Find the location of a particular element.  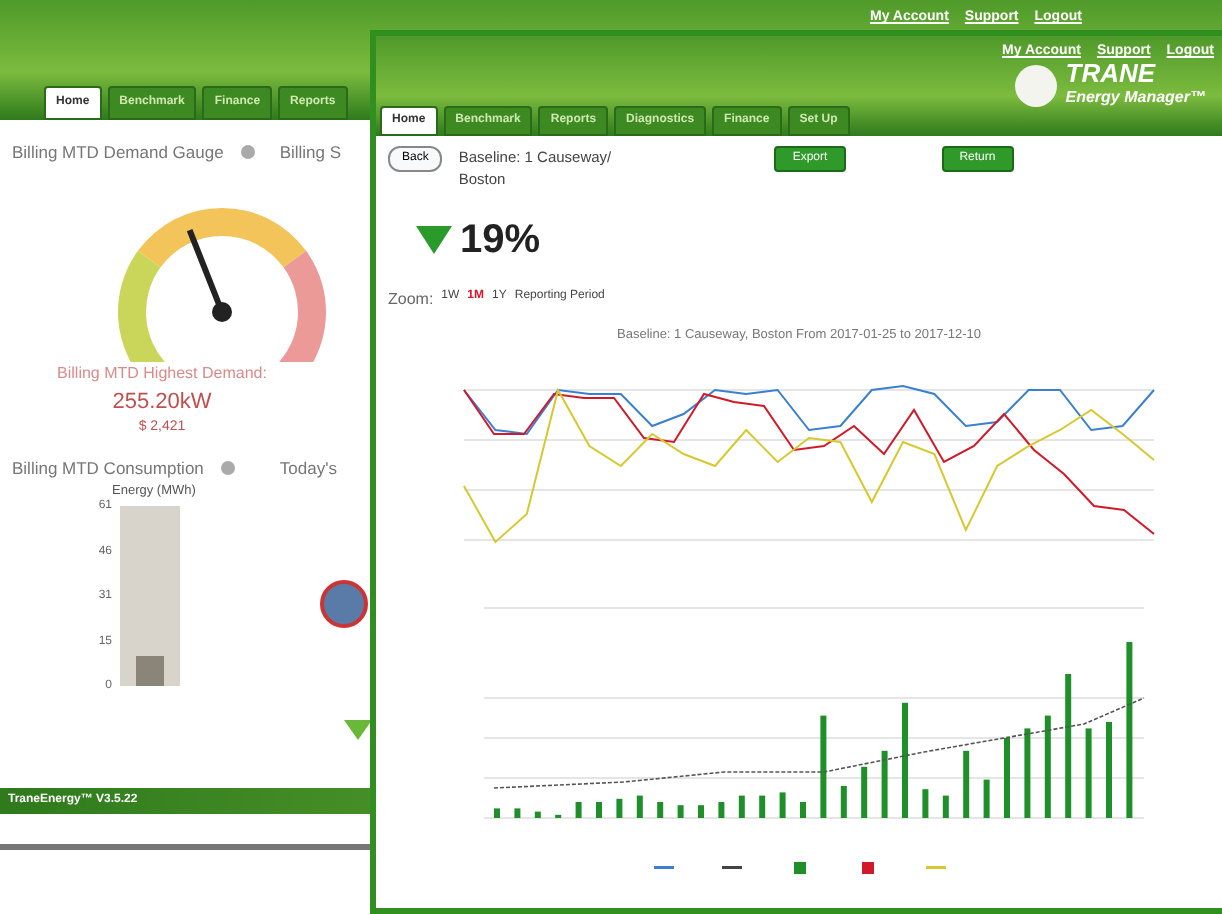

panel-title: Billing MTD Consumption is located at coordinates (108, 468).